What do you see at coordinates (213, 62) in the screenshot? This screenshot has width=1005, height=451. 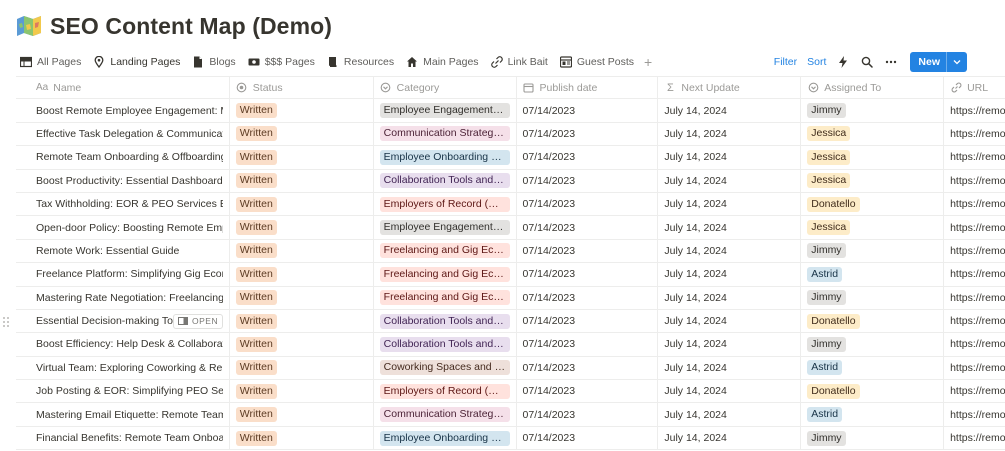 I see `view-tab-blogs: Blogs` at bounding box center [213, 62].